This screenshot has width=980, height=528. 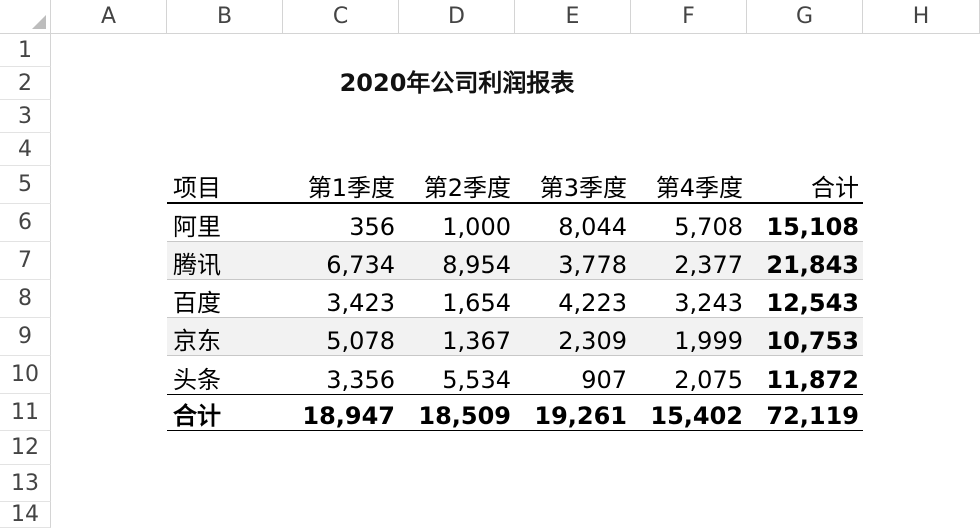 What do you see at coordinates (225, 261) in the screenshot?
I see `table-cell: 腾讯` at bounding box center [225, 261].